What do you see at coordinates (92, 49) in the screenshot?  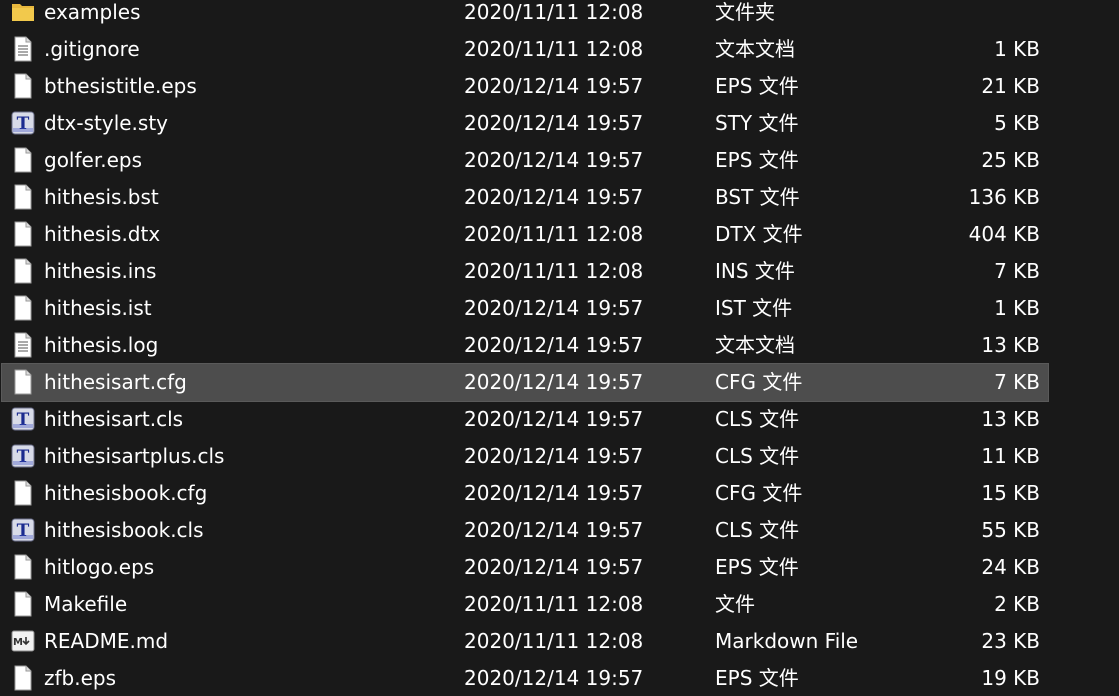 I see `file-name: .gitignore` at bounding box center [92, 49].